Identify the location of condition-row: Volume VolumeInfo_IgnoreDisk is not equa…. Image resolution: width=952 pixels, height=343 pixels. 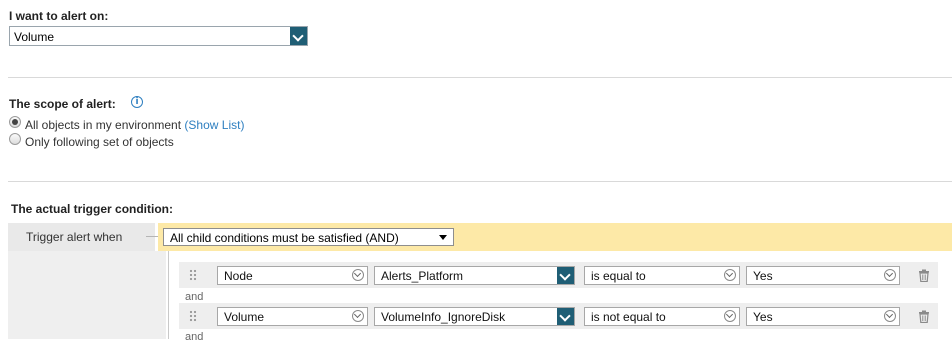
(558, 316).